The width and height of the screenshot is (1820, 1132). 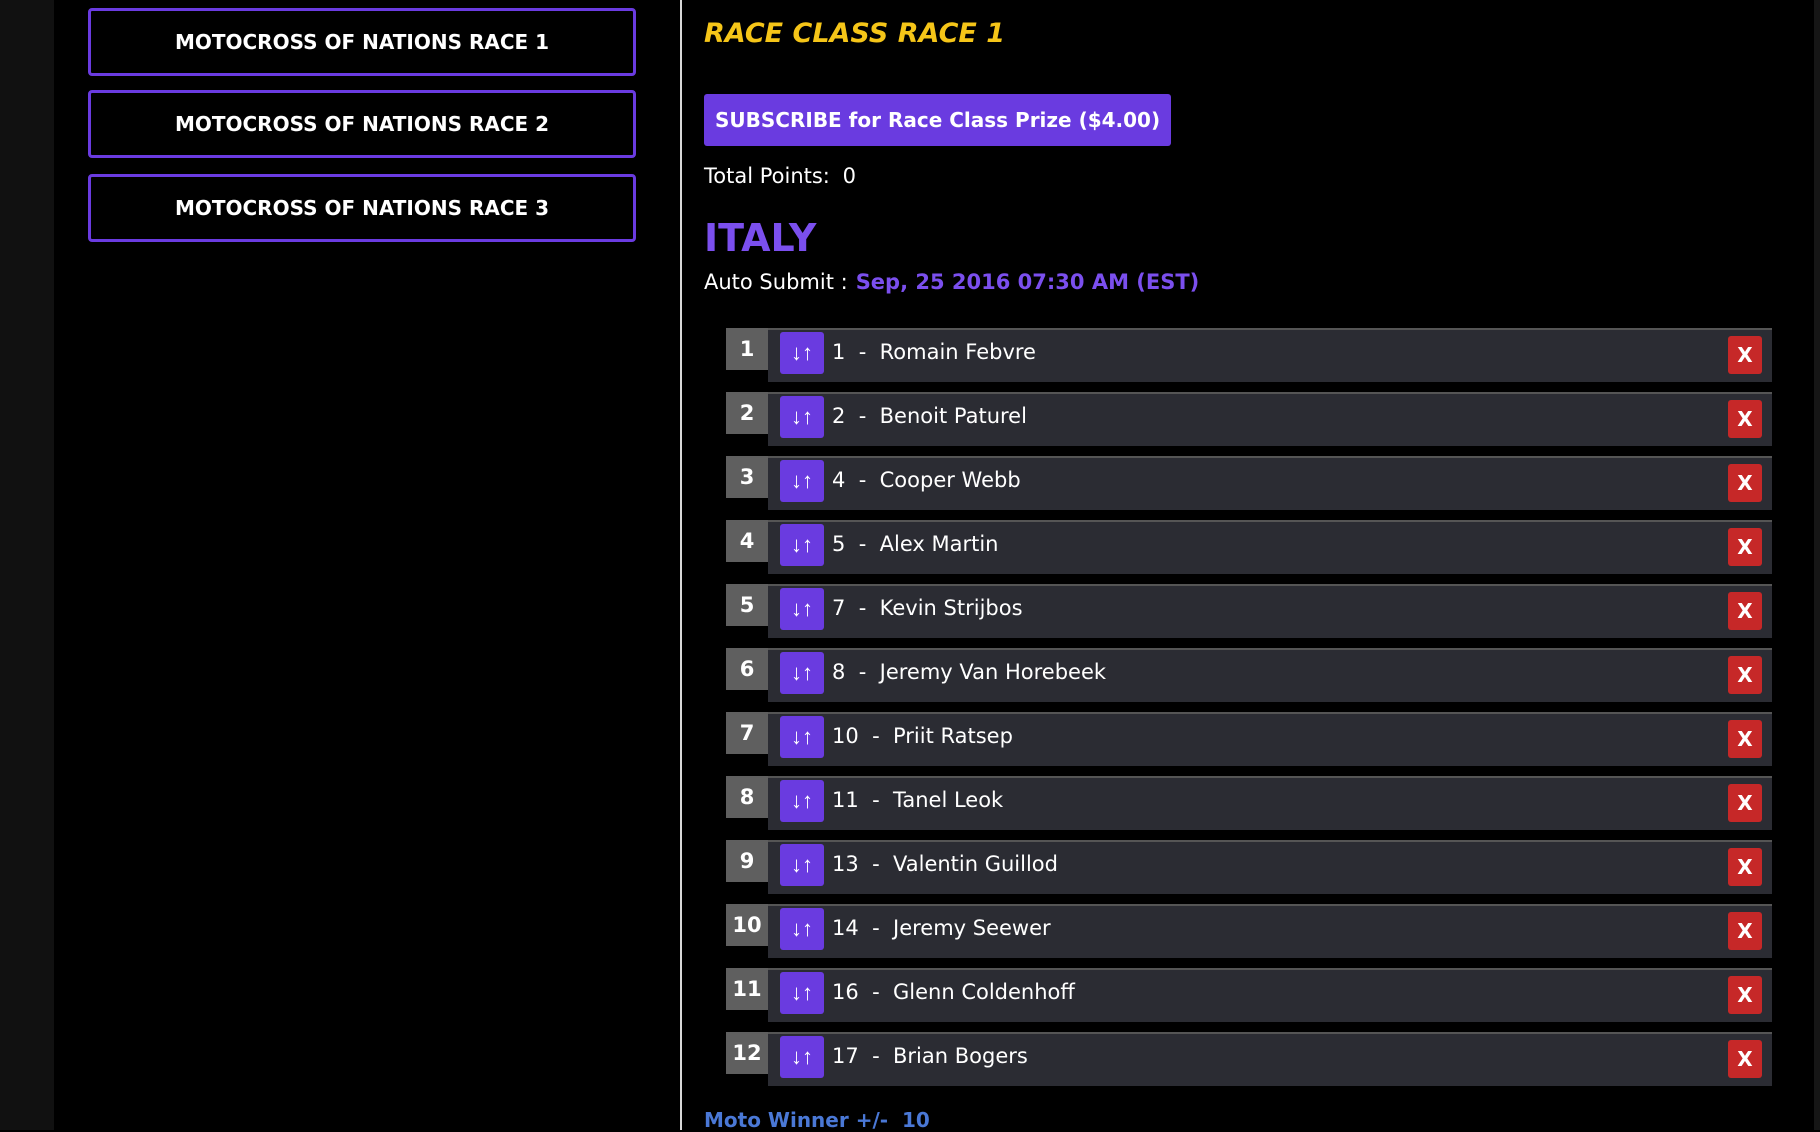 What do you see at coordinates (767, 176) in the screenshot?
I see `total-points-label: Total Points:` at bounding box center [767, 176].